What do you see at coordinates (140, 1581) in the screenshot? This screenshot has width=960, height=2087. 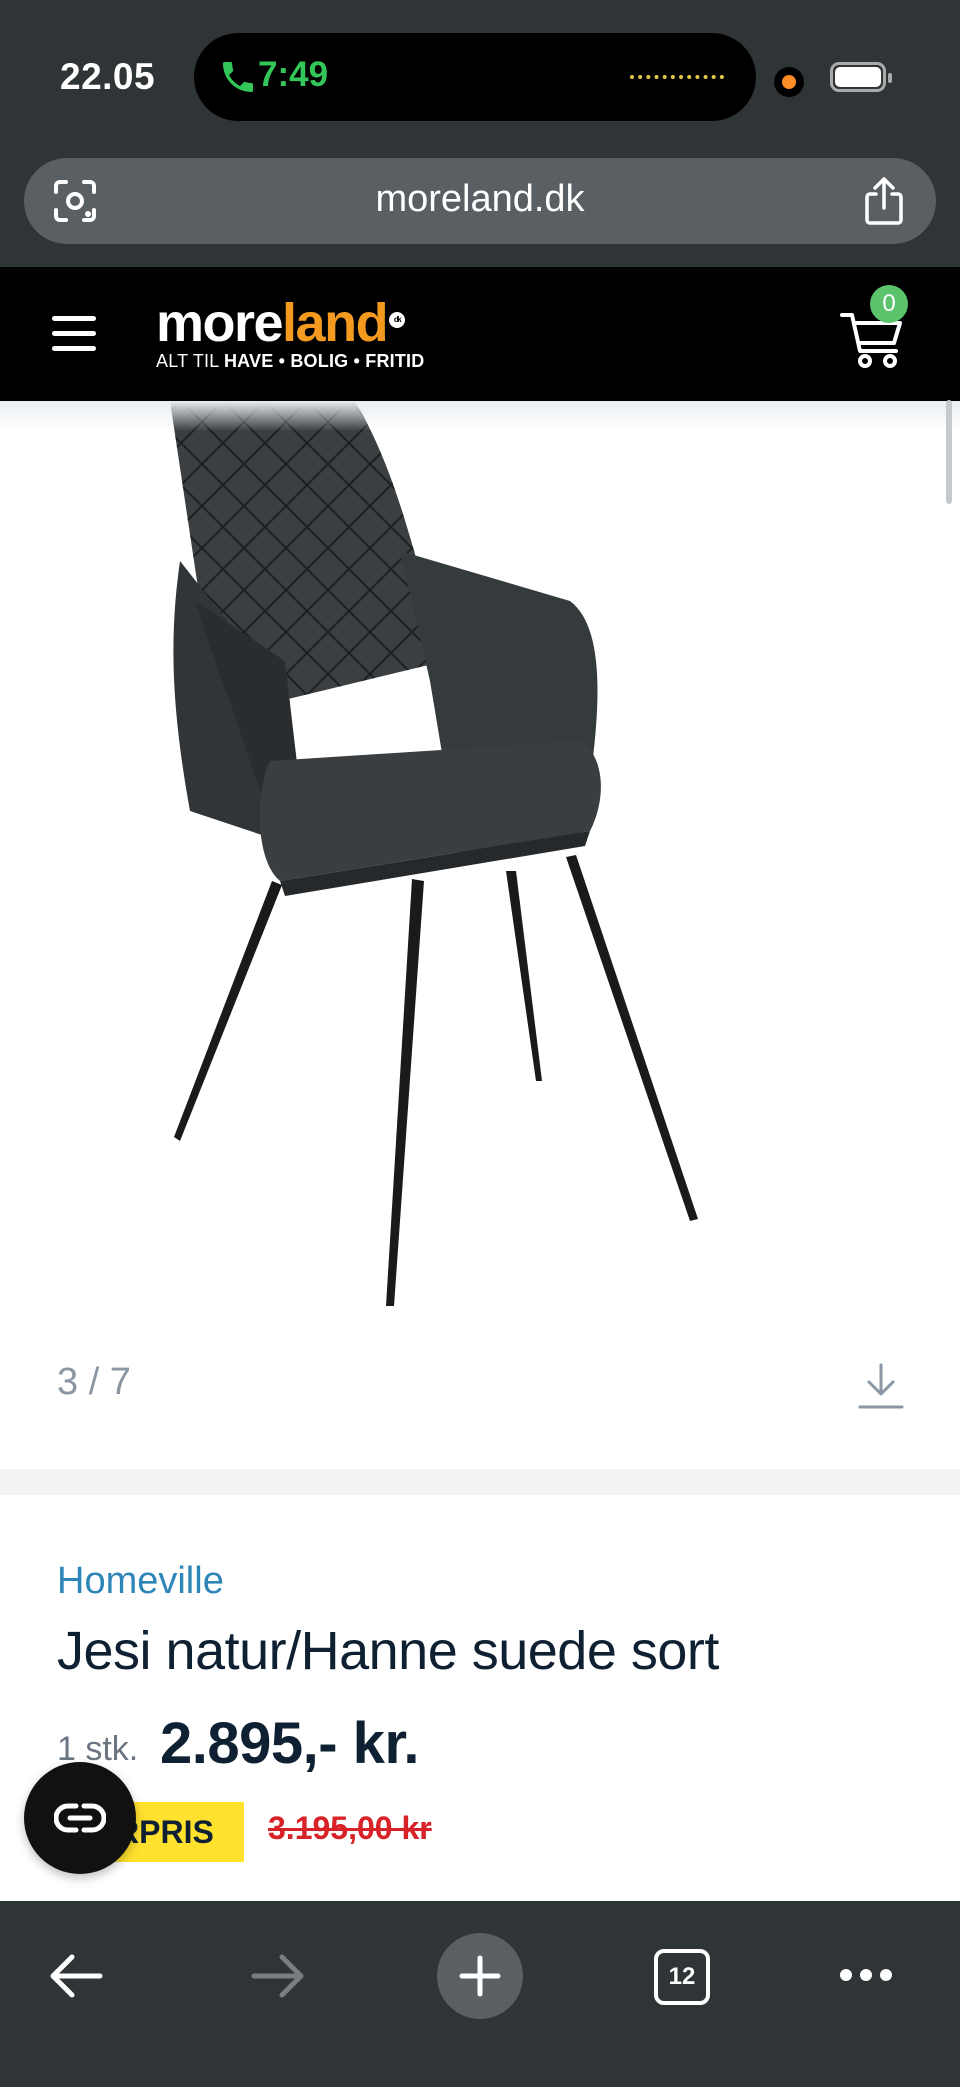 I see `product-brand-link: Homeville` at bounding box center [140, 1581].